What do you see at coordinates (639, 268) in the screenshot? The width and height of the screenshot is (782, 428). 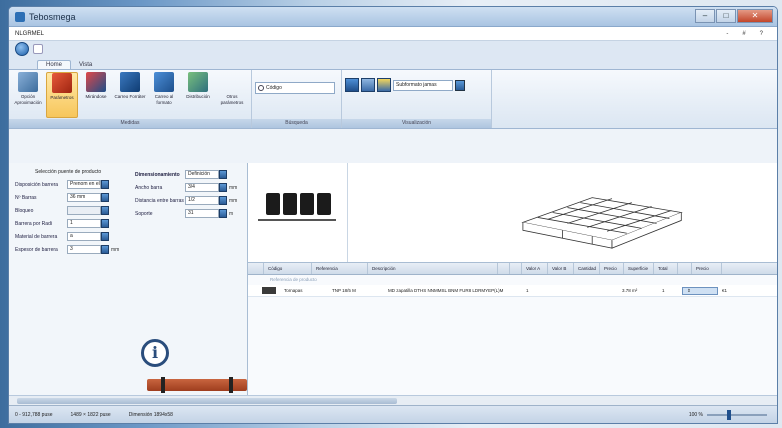 I see `column-header: Superficie` at bounding box center [639, 268].